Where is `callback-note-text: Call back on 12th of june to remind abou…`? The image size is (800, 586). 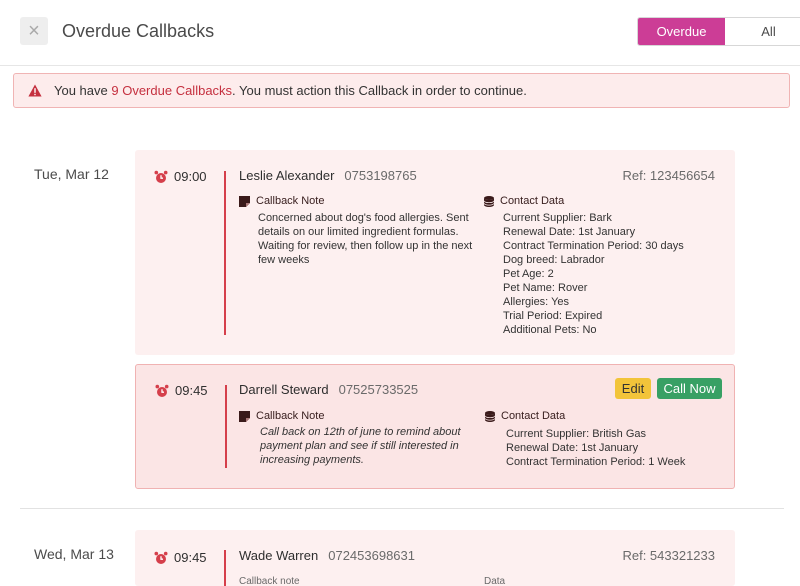
callback-note-text: Call back on 12th of june to remind abou… is located at coordinates (370, 446).